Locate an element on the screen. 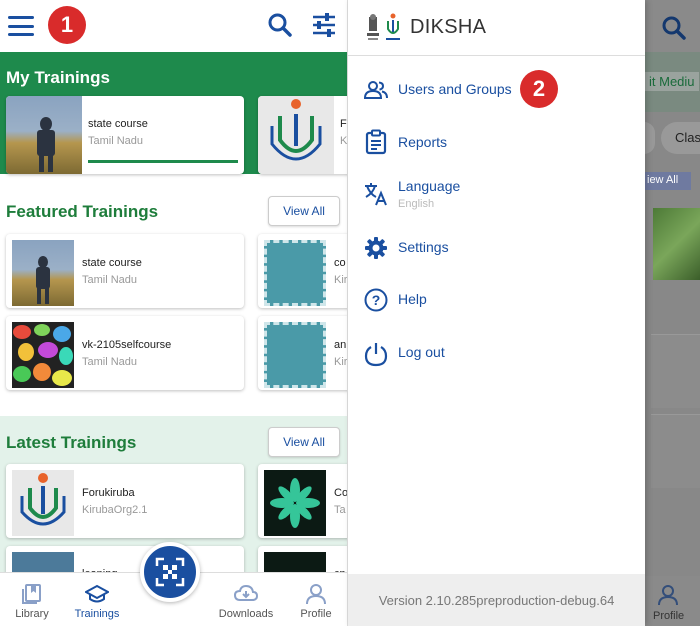 This screenshot has width=700, height=626. card-subtitle: KirubaOrg2.1 is located at coordinates (115, 510).